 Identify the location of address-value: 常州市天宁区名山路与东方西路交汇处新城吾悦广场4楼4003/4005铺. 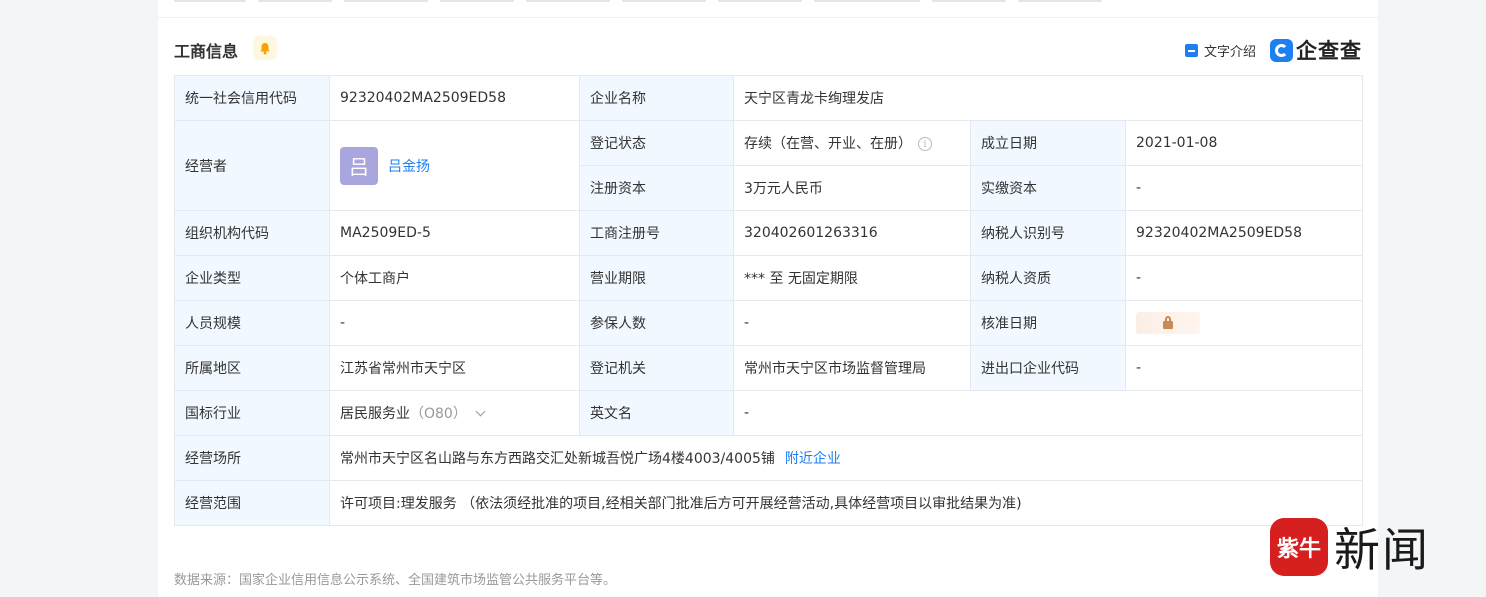
(557, 459).